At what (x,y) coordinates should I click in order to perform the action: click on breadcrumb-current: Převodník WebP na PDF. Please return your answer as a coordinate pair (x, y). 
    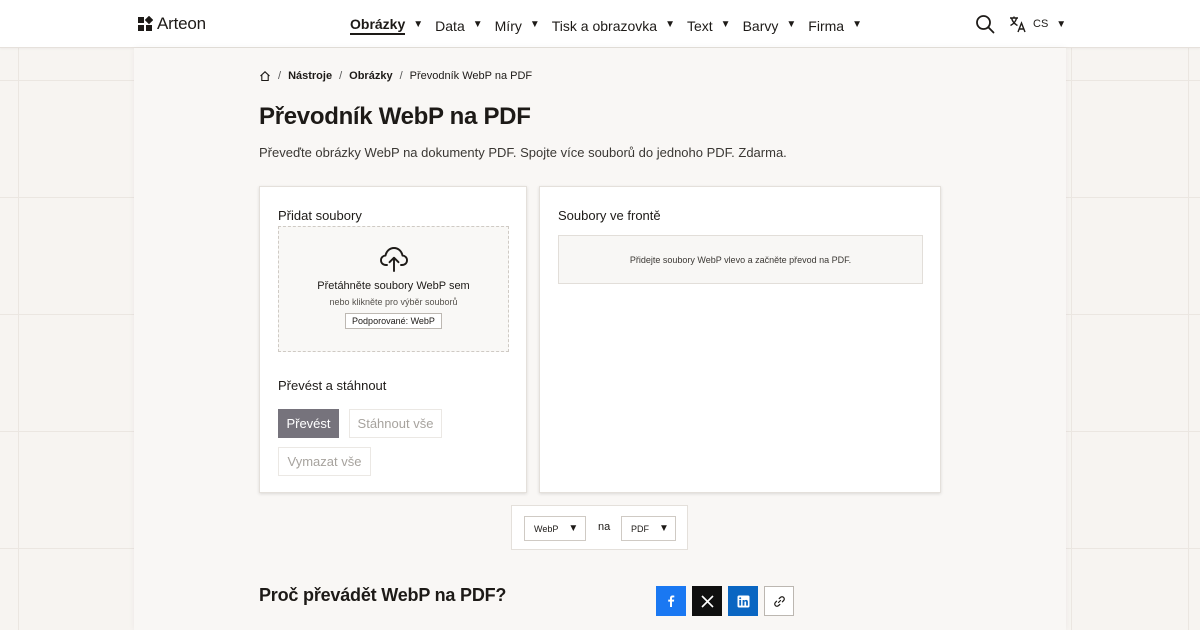
    Looking at the image, I should click on (471, 76).